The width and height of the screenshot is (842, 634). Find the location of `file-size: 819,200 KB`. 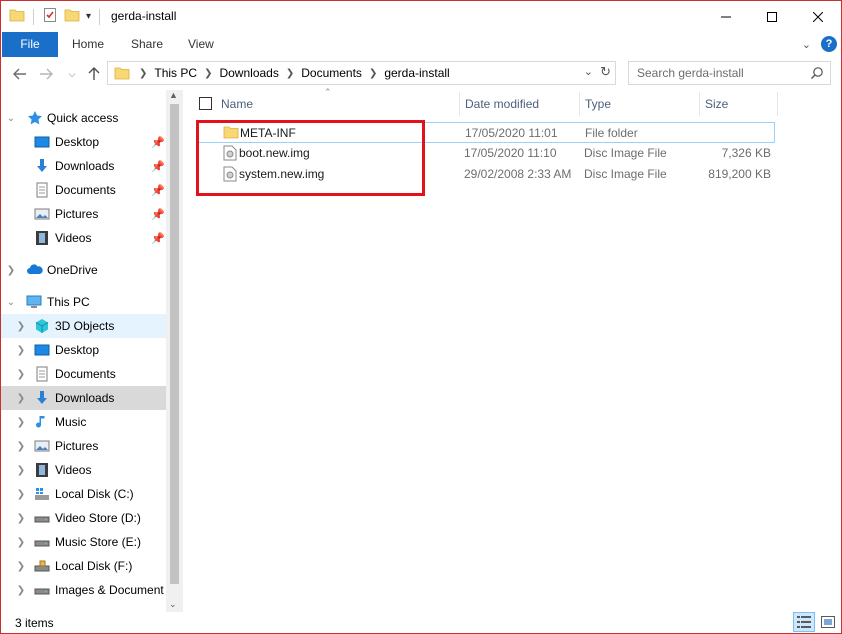

file-size: 819,200 KB is located at coordinates (739, 174).